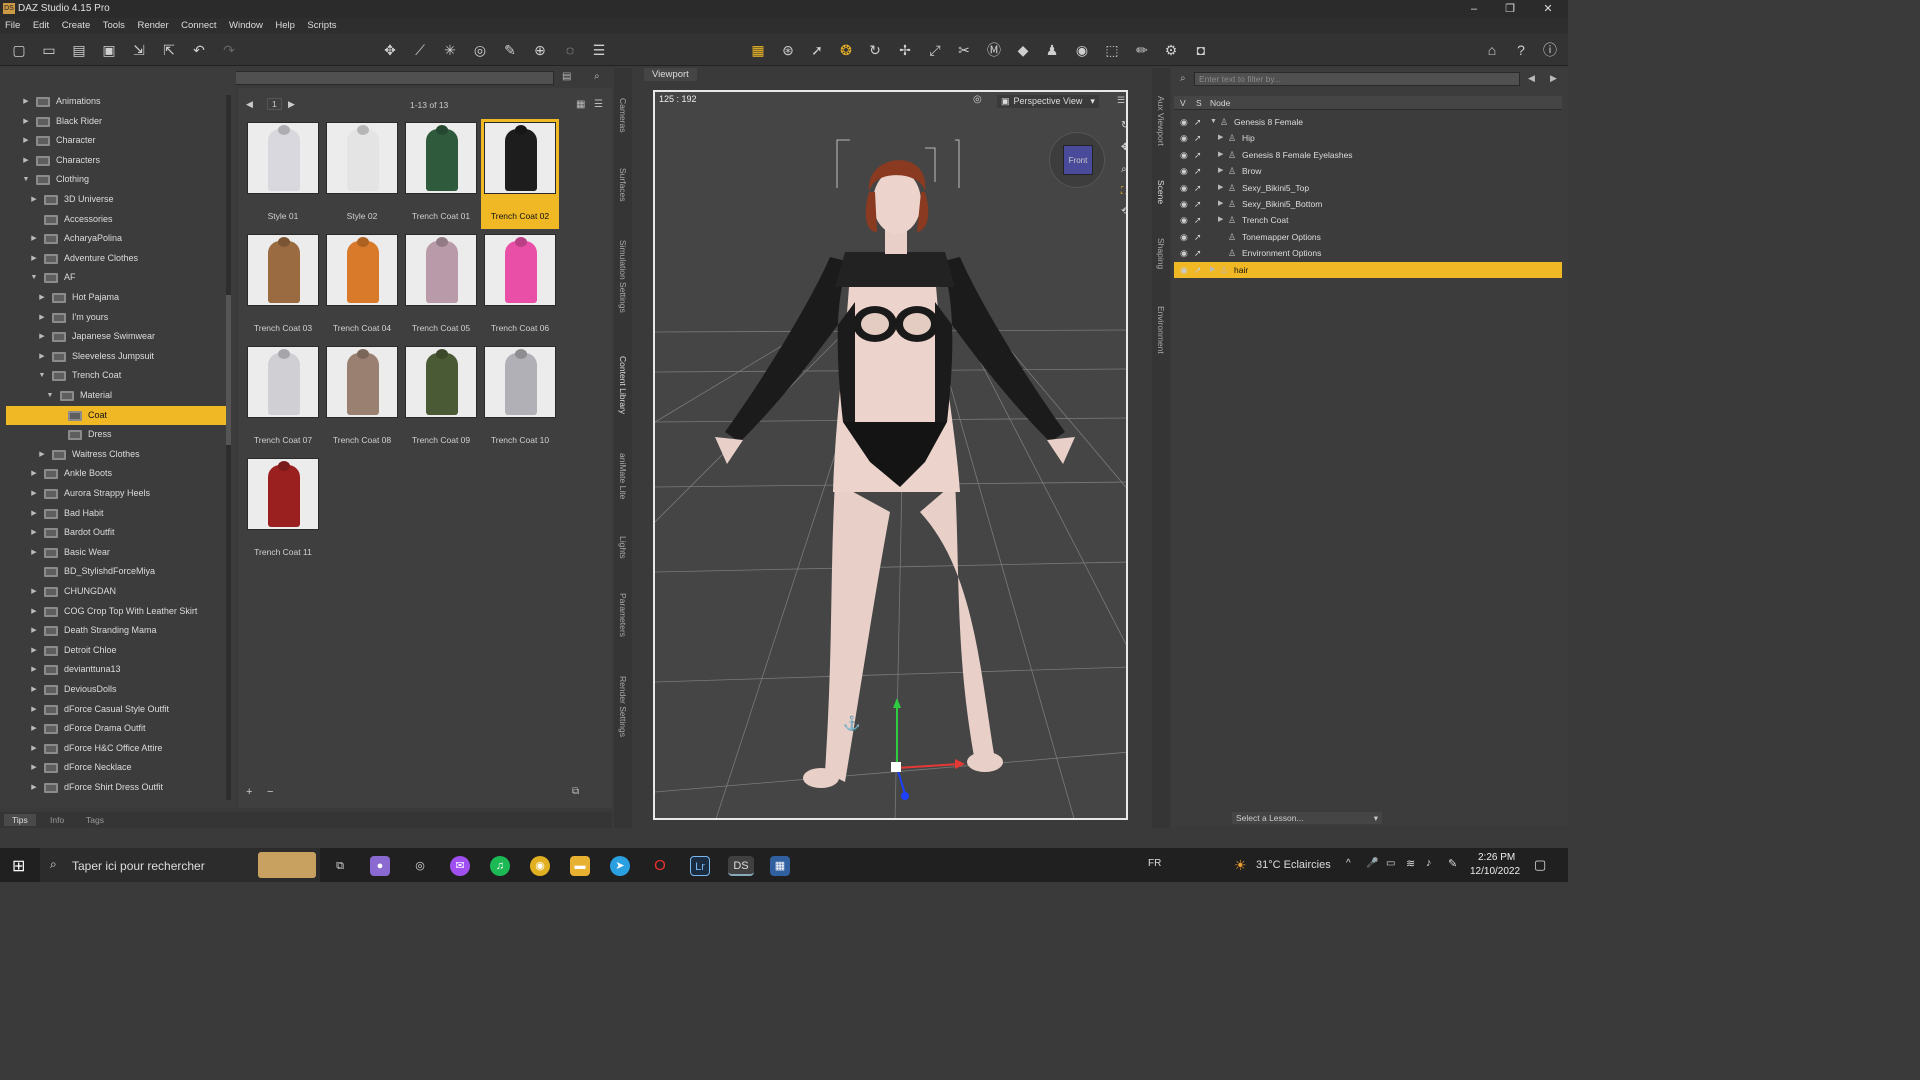 Image resolution: width=1920 pixels, height=1080 pixels. Describe the element at coordinates (580, 104) in the screenshot. I see `icon-view-icon: ▦` at that location.